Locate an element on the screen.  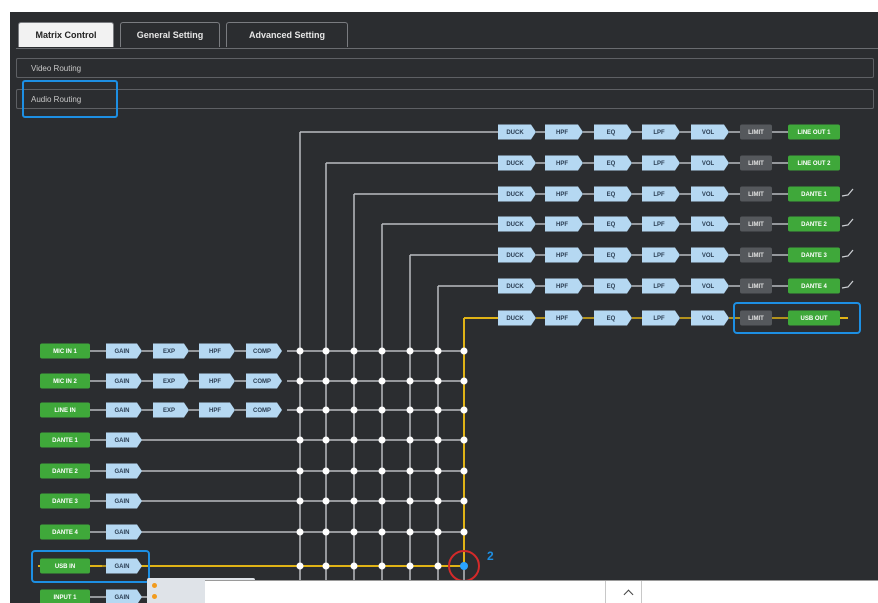
output-node-label: DANTE 3 is located at coordinates (814, 256).